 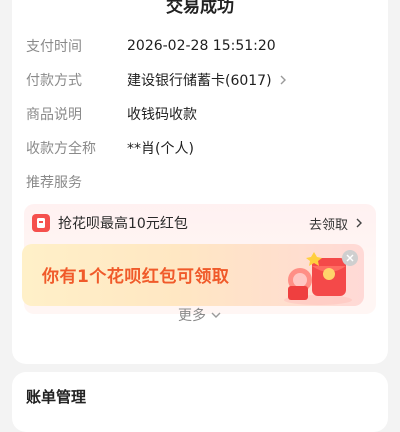 I want to click on goods-value: 收钱码收款, so click(x=162, y=115).